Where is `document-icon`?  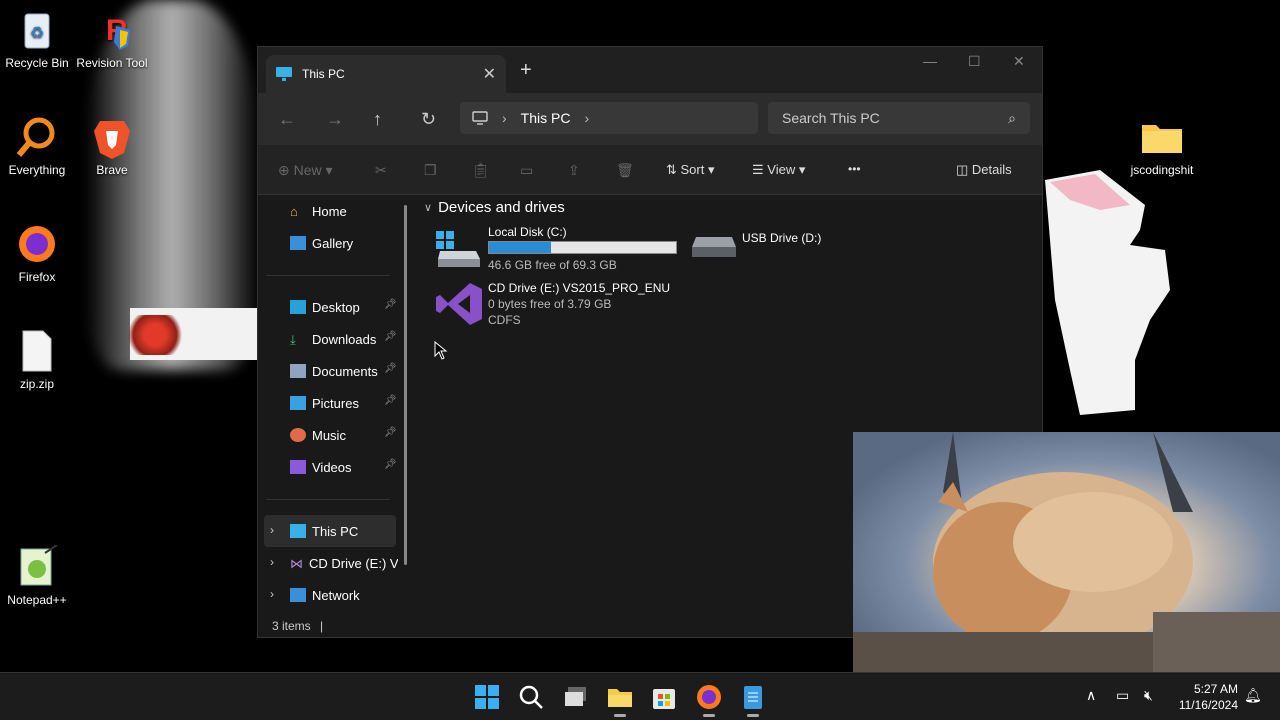 document-icon is located at coordinates (298, 371).